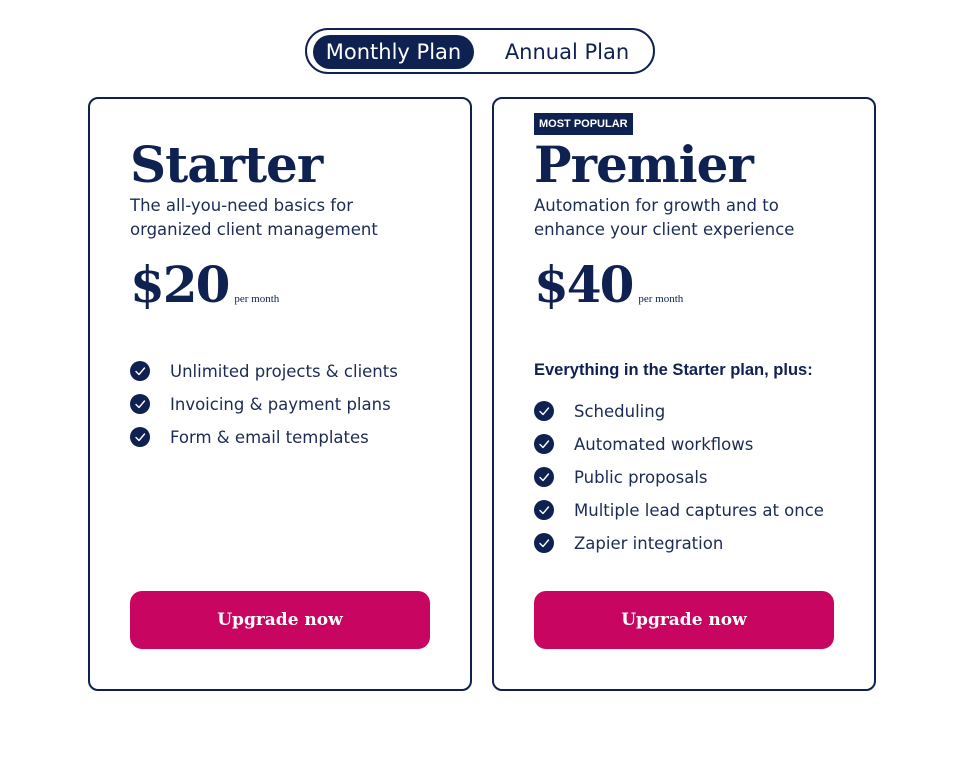 Image resolution: width=964 pixels, height=771 pixels. Describe the element at coordinates (480, 51) in the screenshot. I see `plan-billing-toggle: Monthly Plan Annual Plan` at that location.